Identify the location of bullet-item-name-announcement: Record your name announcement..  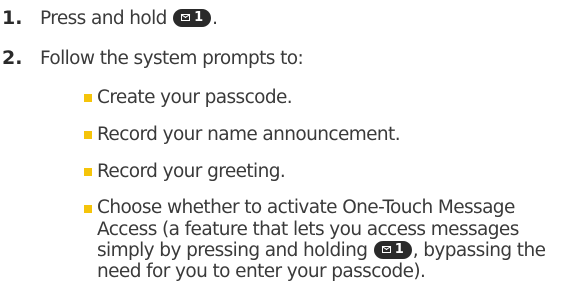
(249, 134).